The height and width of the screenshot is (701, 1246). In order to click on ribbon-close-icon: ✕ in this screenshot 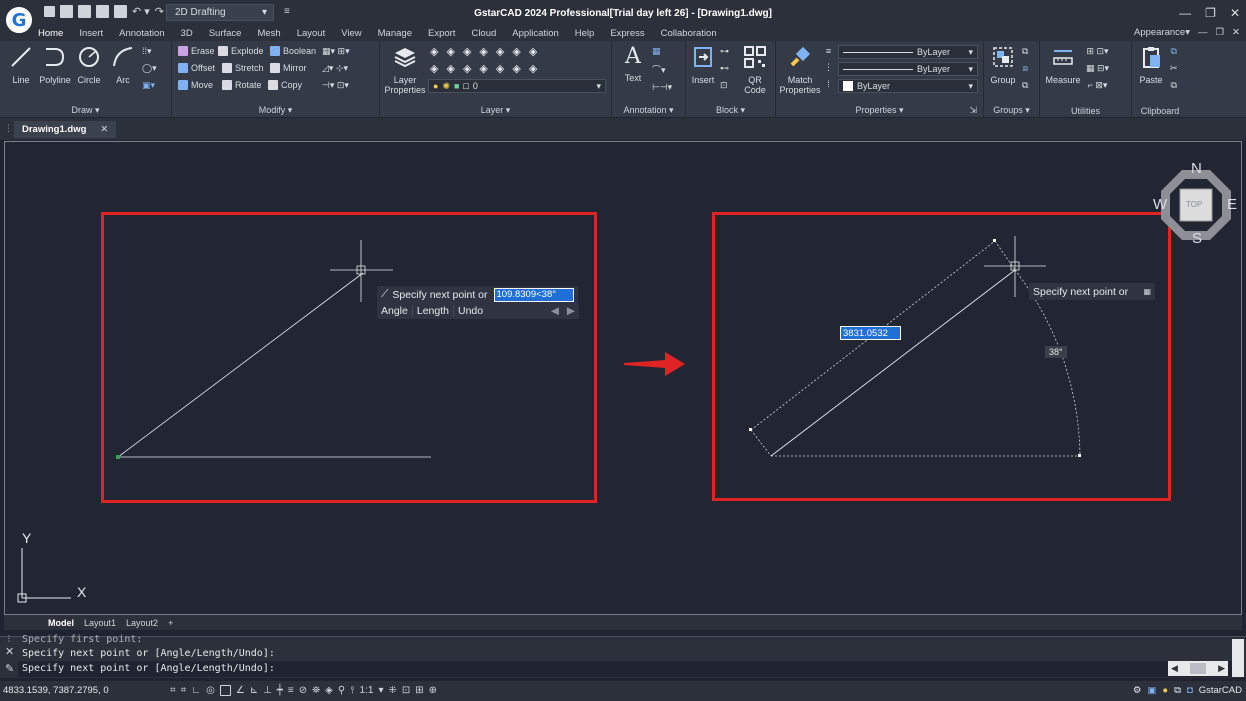, I will do `click(1236, 32)`.